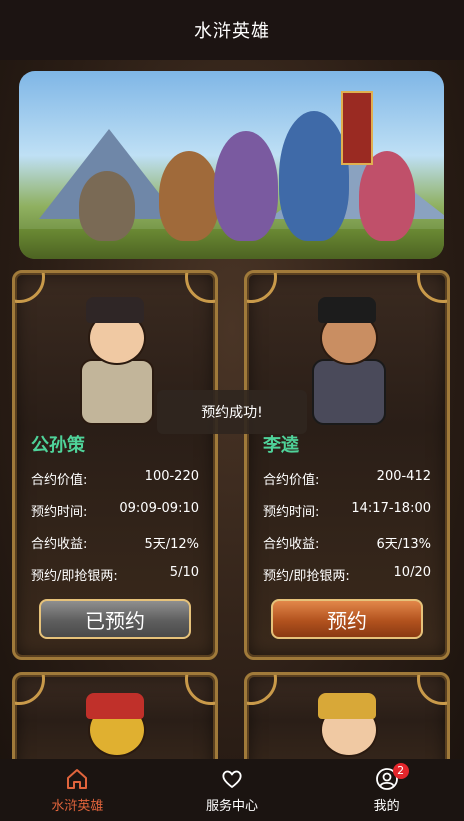 This screenshot has width=464, height=821. What do you see at coordinates (403, 476) in the screenshot?
I see `info-value: 200-412` at bounding box center [403, 476].